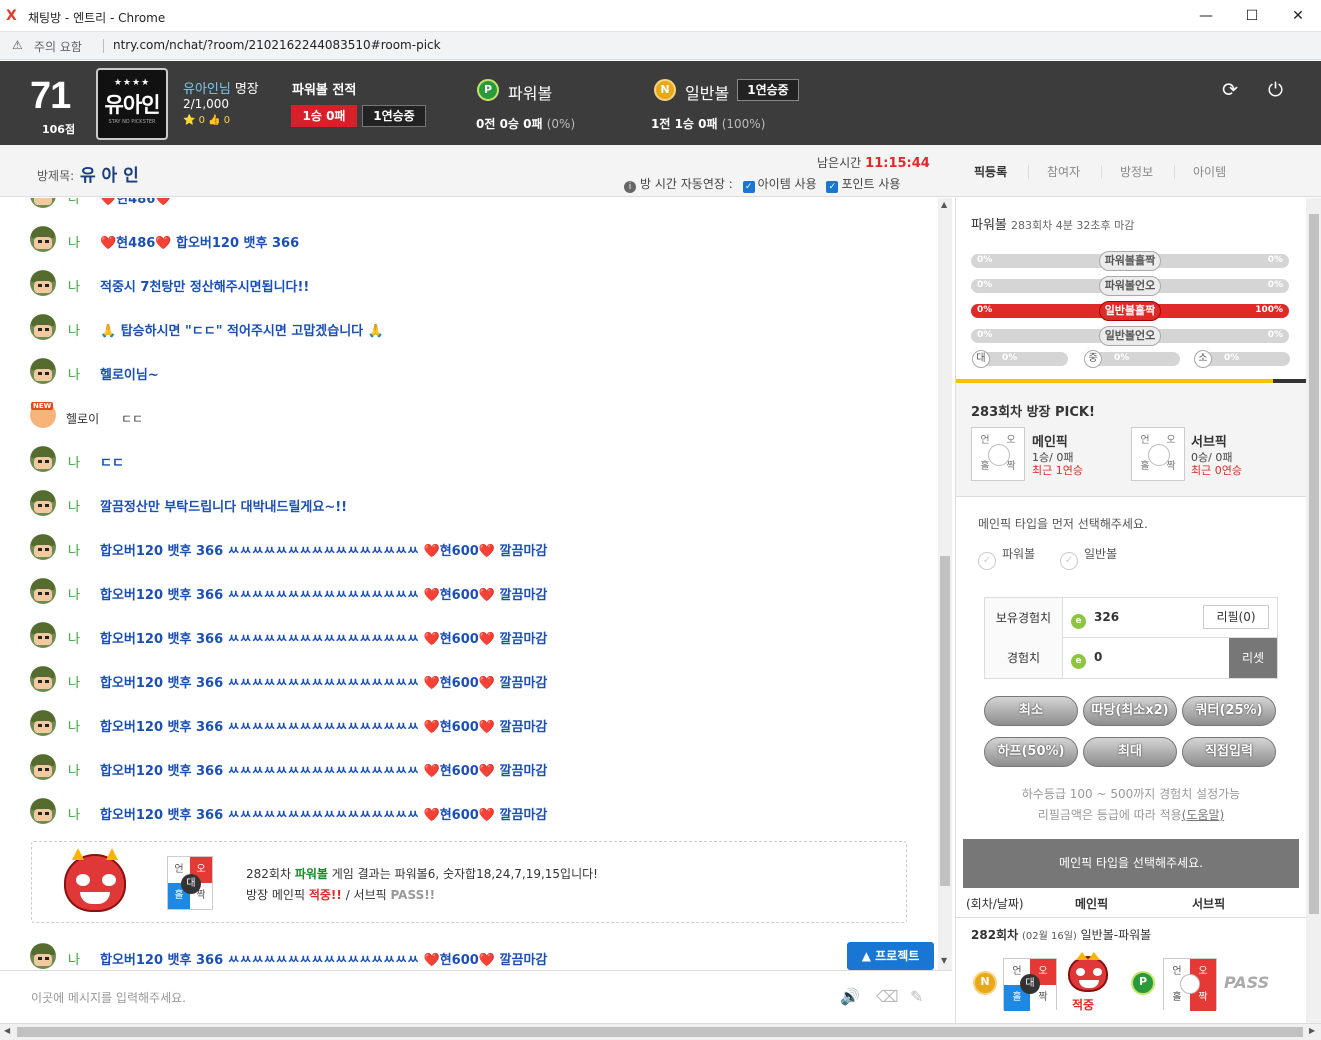 The image size is (1321, 1040). Describe the element at coordinates (207, 120) in the screenshot. I see `user-stats: ⭐ 0 👍 0` at that location.